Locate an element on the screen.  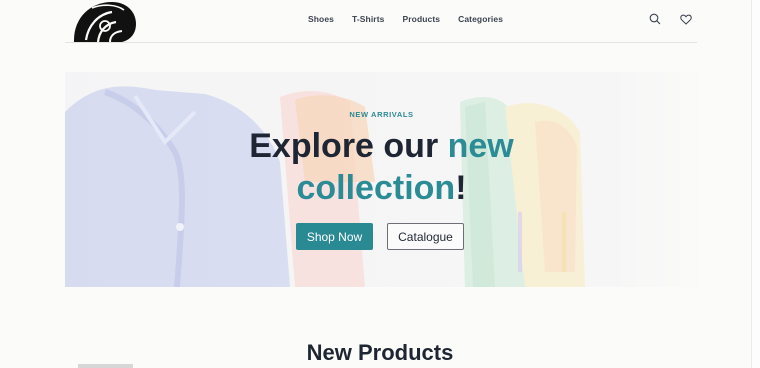
headline-accent-new: new is located at coordinates (480, 146).